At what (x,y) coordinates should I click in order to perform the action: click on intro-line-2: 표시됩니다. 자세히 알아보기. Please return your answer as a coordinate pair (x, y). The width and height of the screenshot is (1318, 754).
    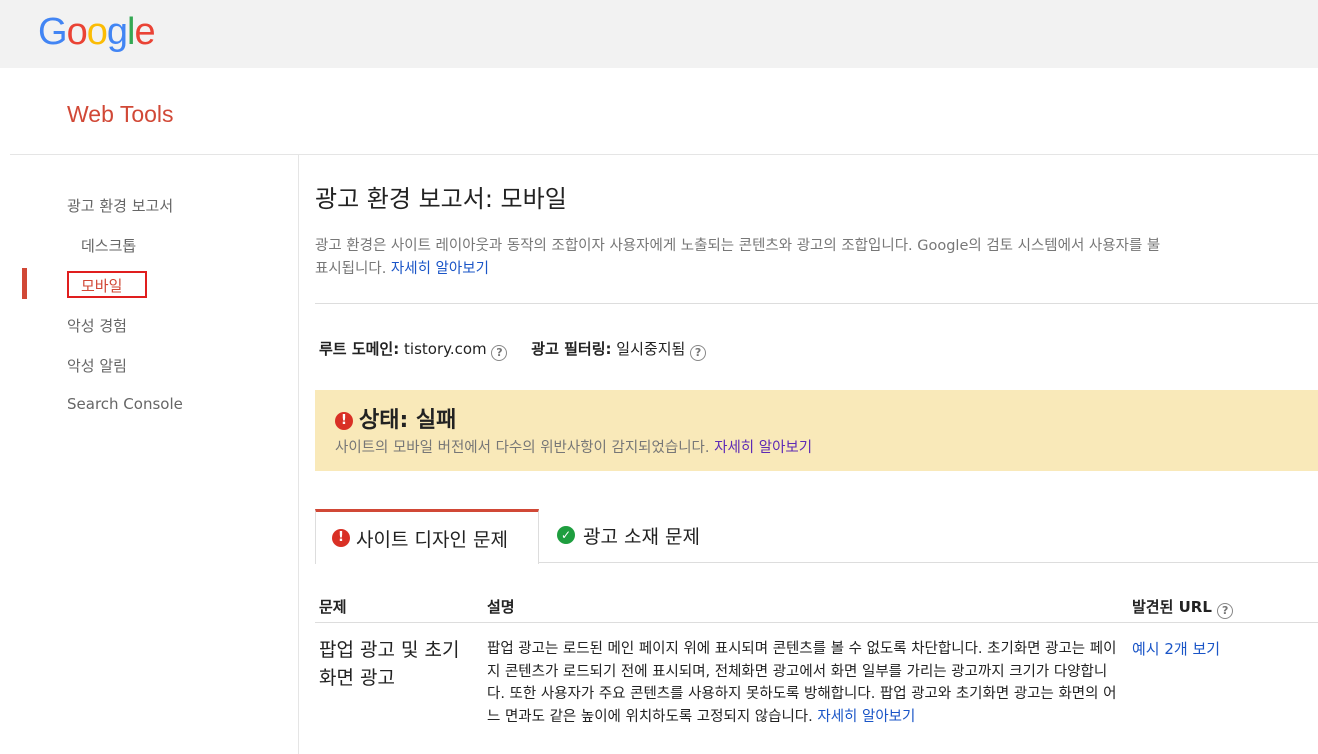
    Looking at the image, I should click on (816, 269).